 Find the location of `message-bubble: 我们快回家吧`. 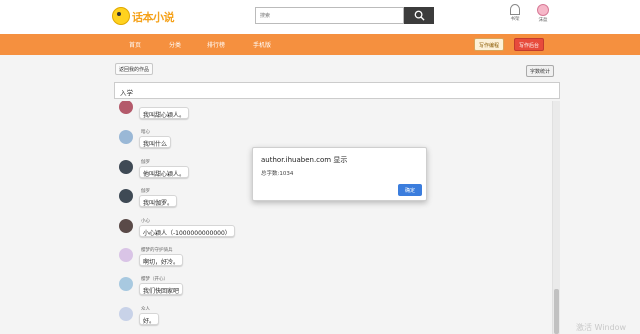

message-bubble: 我们快回家吧 is located at coordinates (161, 289).